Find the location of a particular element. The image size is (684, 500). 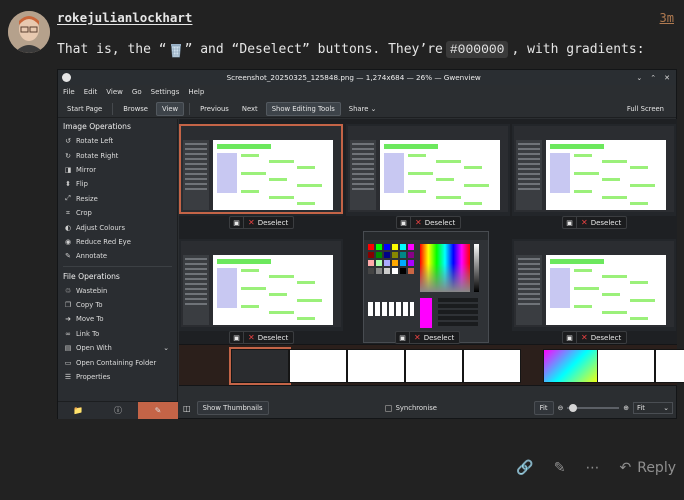

full-screen-button: Full Screen is located at coordinates (645, 109).